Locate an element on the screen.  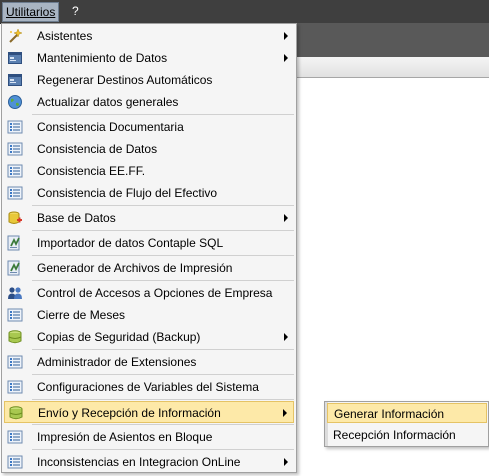
menu-item-label: Mantenimiento de Datos is located at coordinates (102, 58).